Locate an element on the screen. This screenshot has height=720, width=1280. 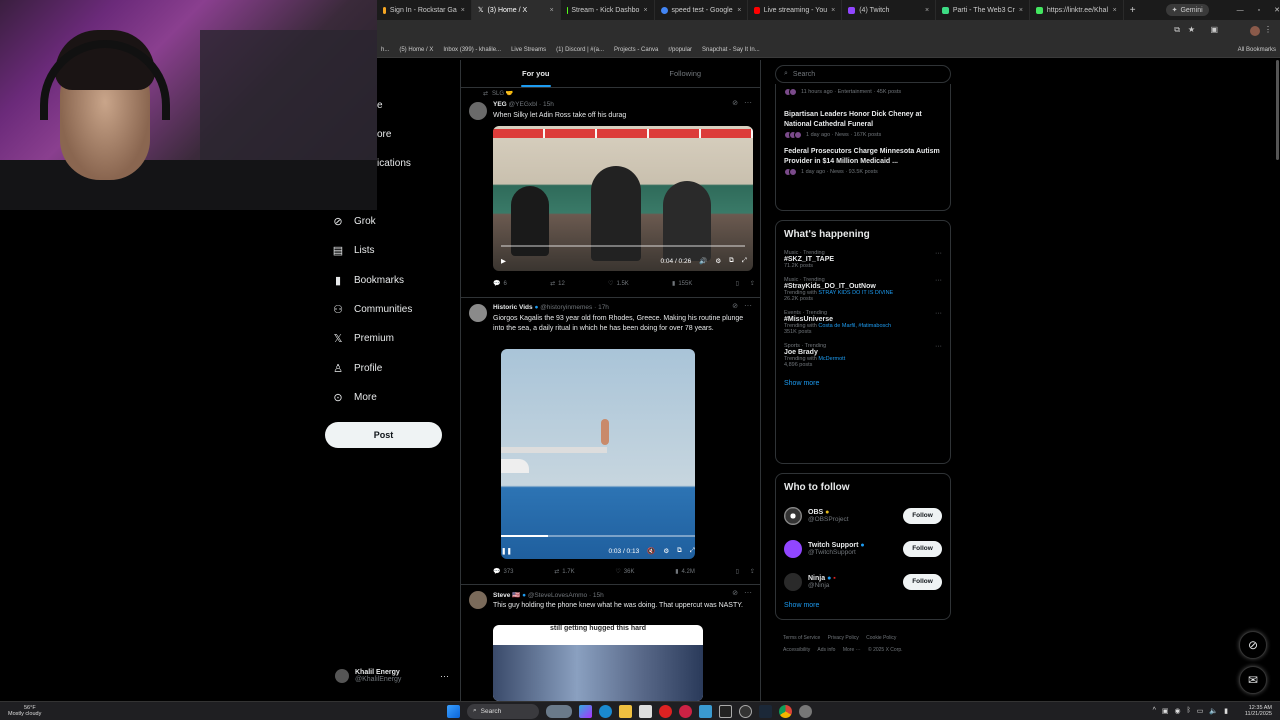
nav-profile: ♙ Profile is located at coordinates (395, 367).